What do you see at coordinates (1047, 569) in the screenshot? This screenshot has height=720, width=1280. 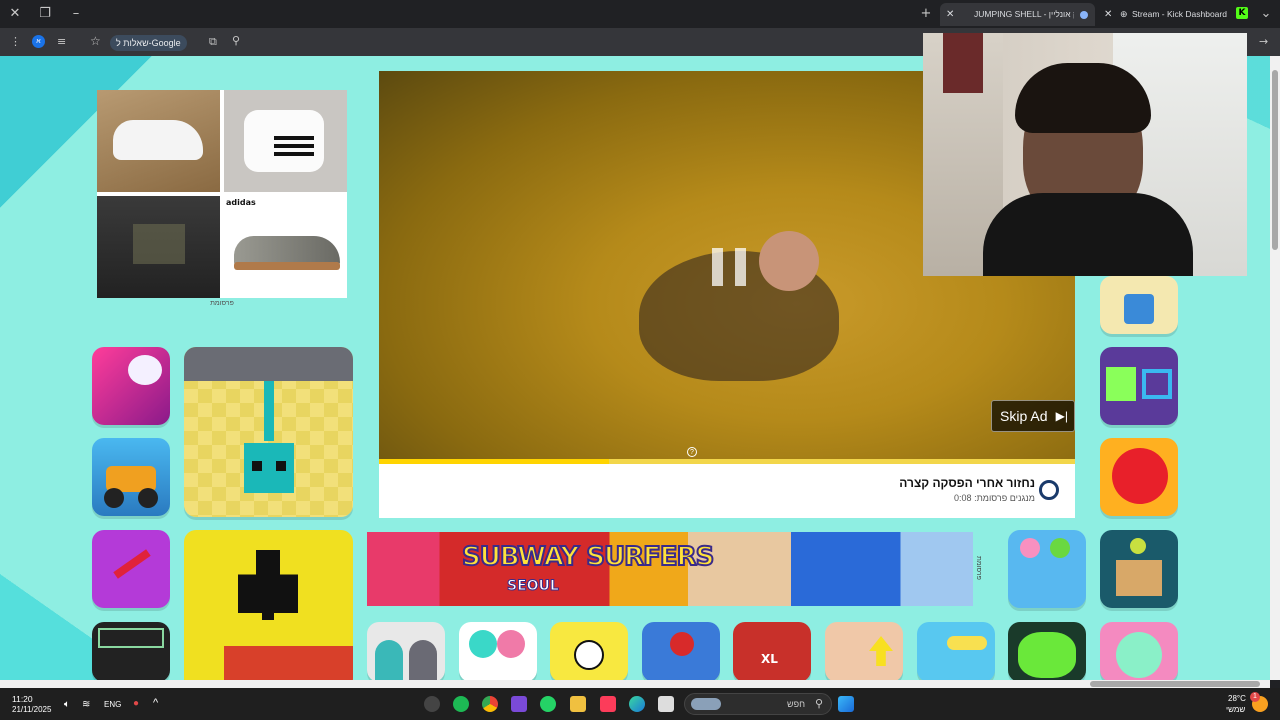 I see `game-tile-runners` at bounding box center [1047, 569].